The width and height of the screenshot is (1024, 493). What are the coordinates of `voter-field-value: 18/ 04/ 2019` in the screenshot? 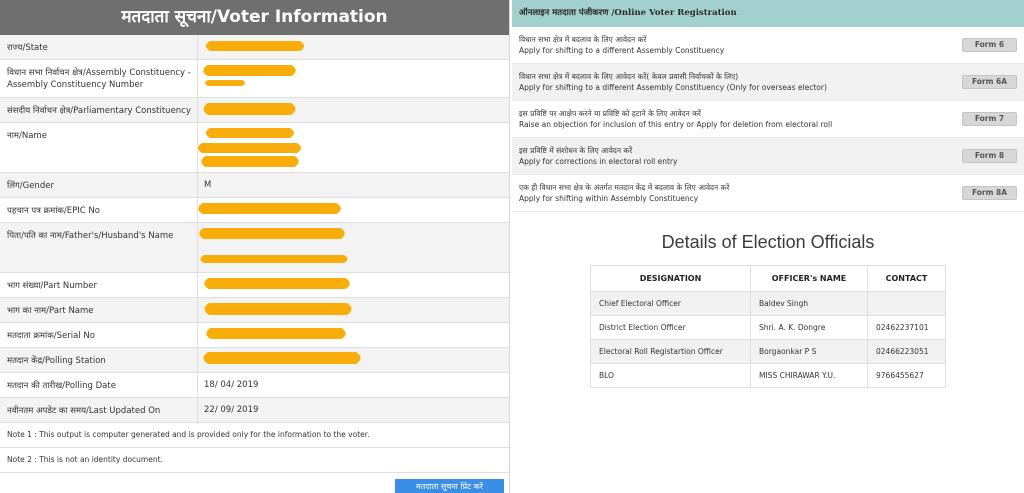 It's located at (231, 385).